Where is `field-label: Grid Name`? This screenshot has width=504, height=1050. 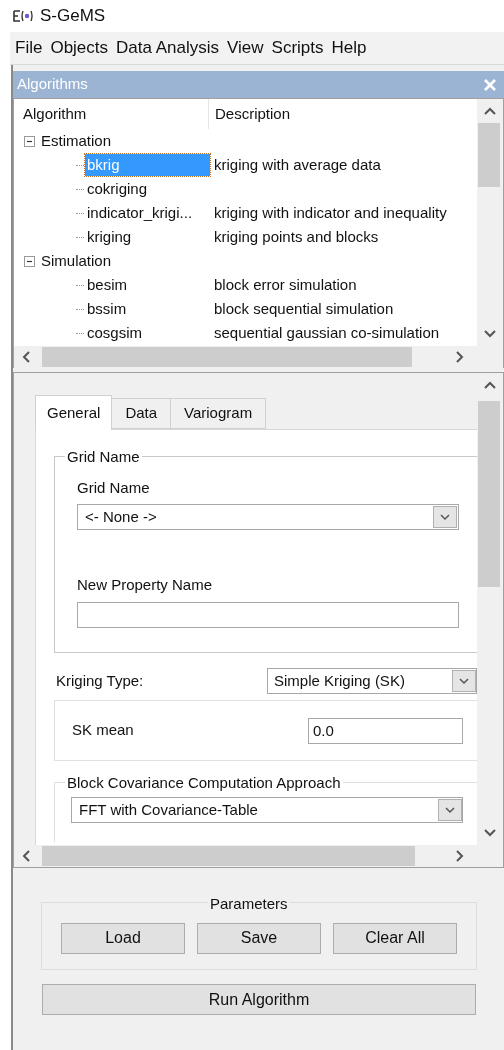 field-label: Grid Name is located at coordinates (114, 487).